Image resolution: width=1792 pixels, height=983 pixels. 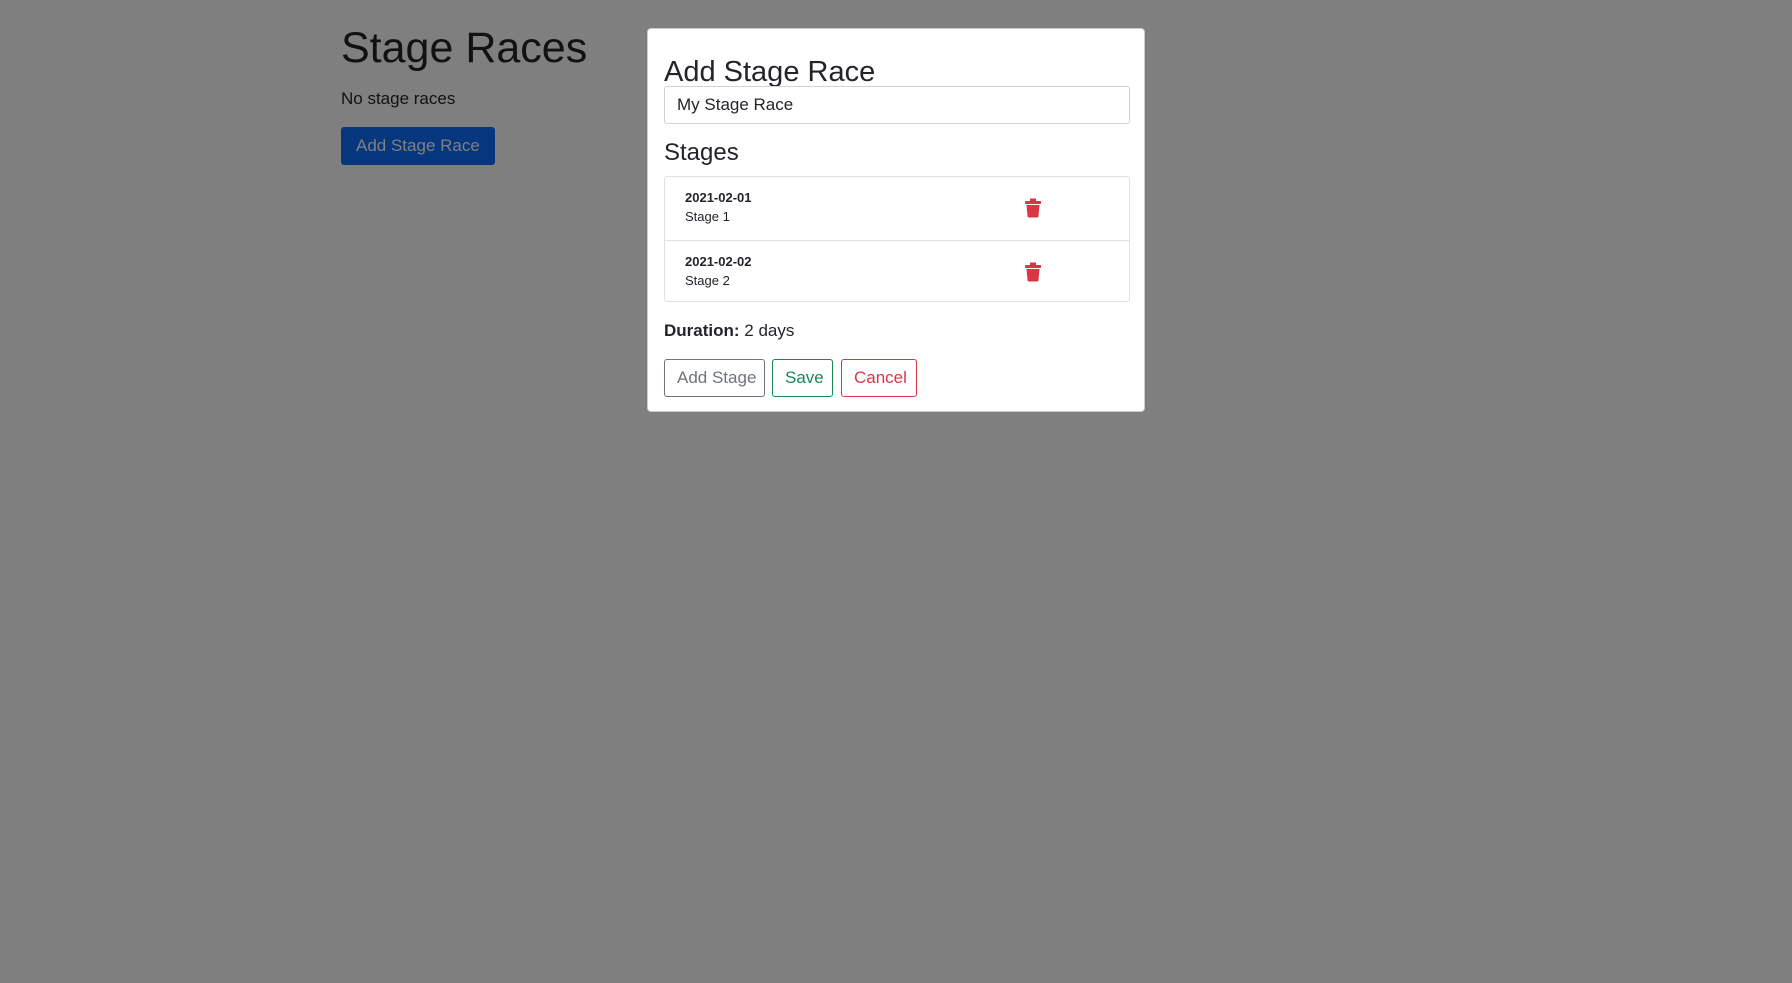 What do you see at coordinates (879, 378) in the screenshot?
I see `cancel-button: Cancel` at bounding box center [879, 378].